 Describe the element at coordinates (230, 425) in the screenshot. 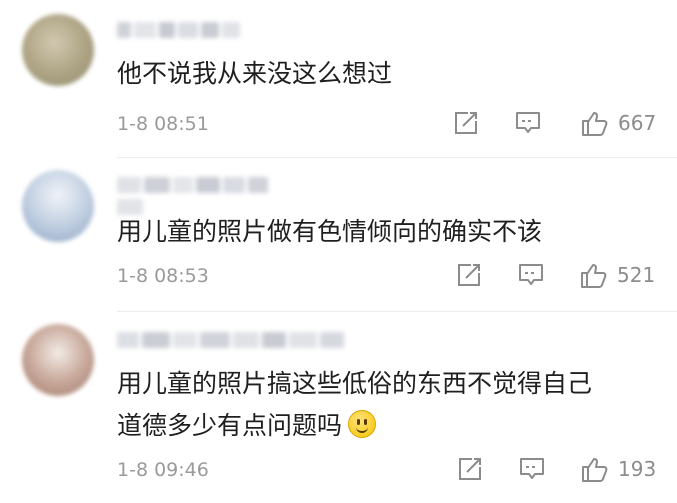

I see `comment-text-line: 道德多少有点问题吗` at that location.